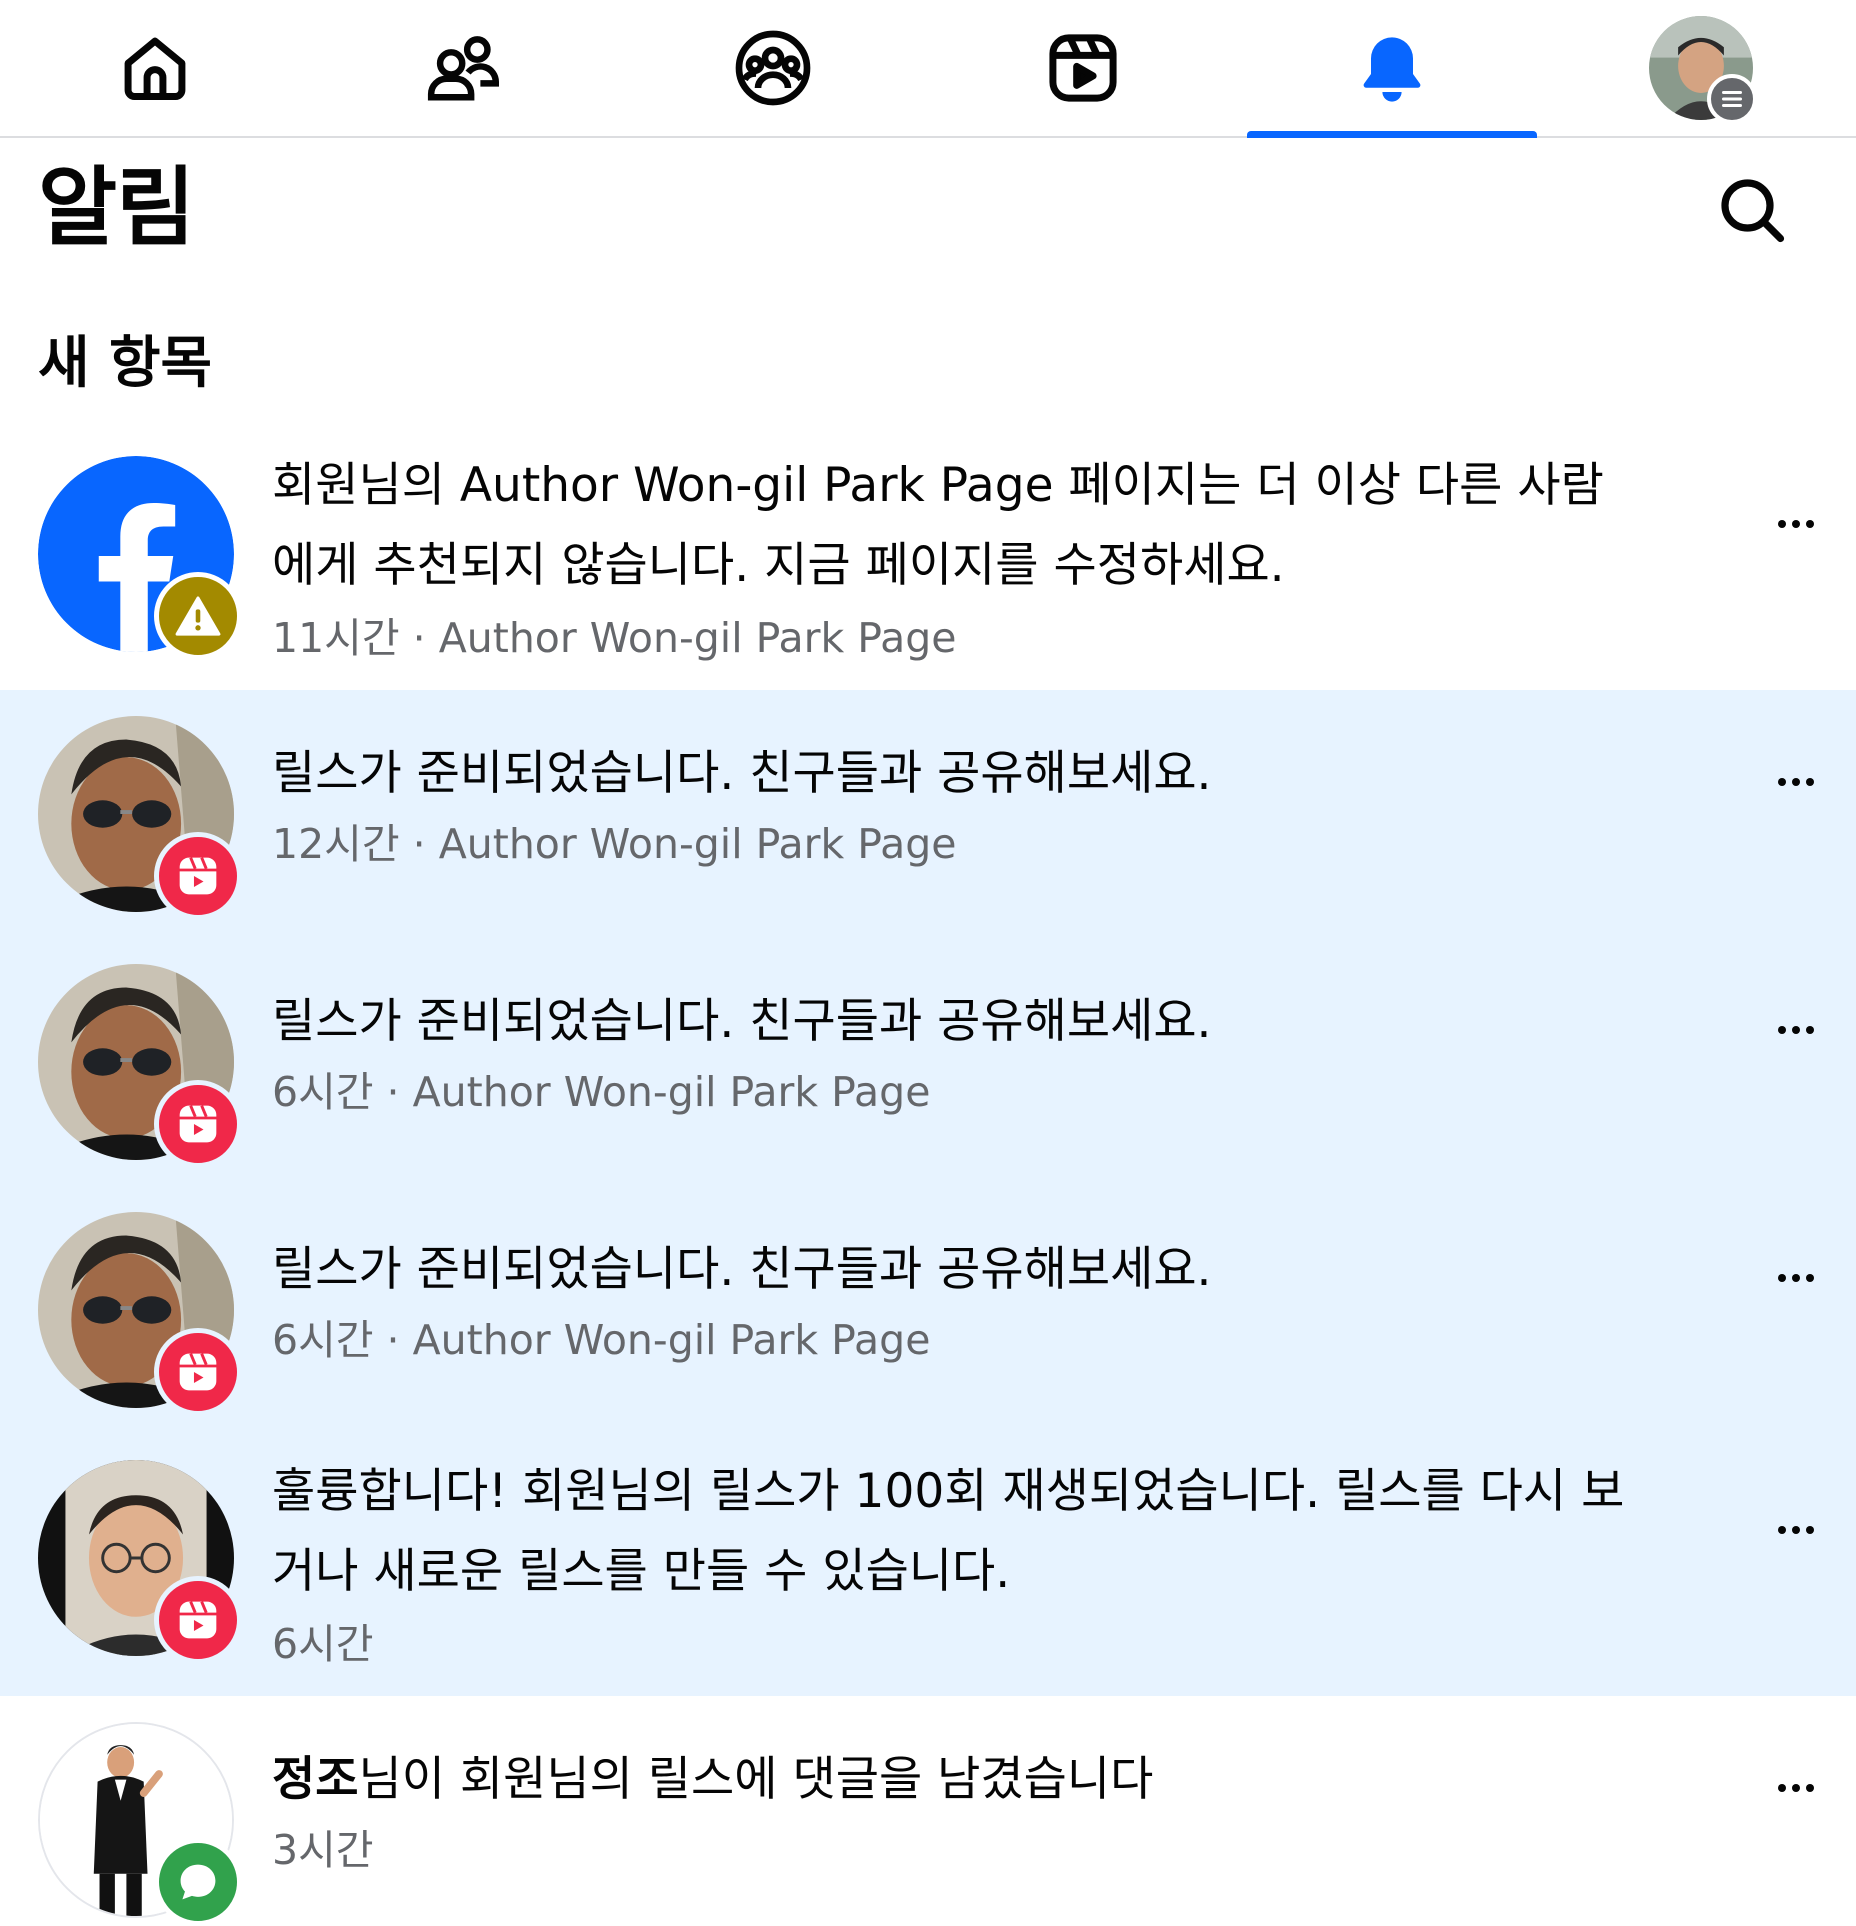  I want to click on tab-groups, so click(773, 68).